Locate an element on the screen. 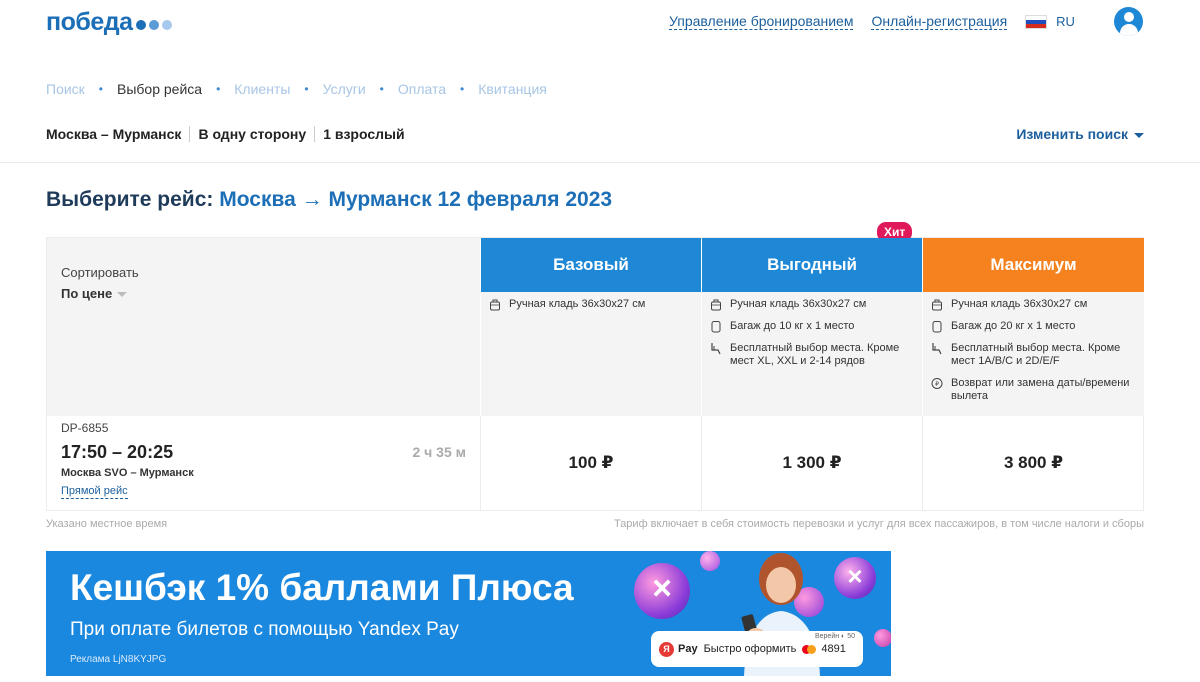 The image size is (1200, 682). language-selector: RU is located at coordinates (1065, 21).